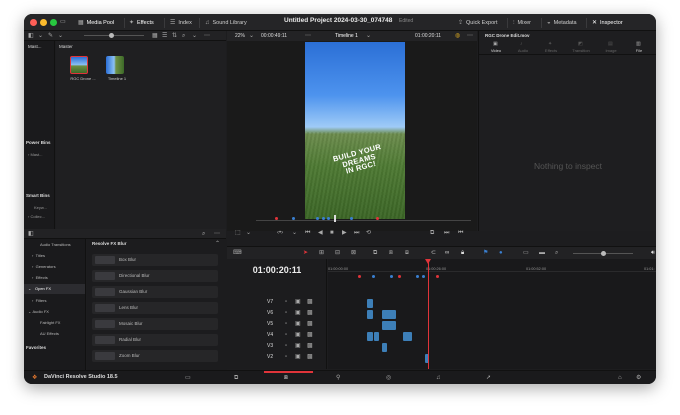 The image size is (680, 415). I want to click on dynamic-trim-icon: ⊟, so click(337, 253).